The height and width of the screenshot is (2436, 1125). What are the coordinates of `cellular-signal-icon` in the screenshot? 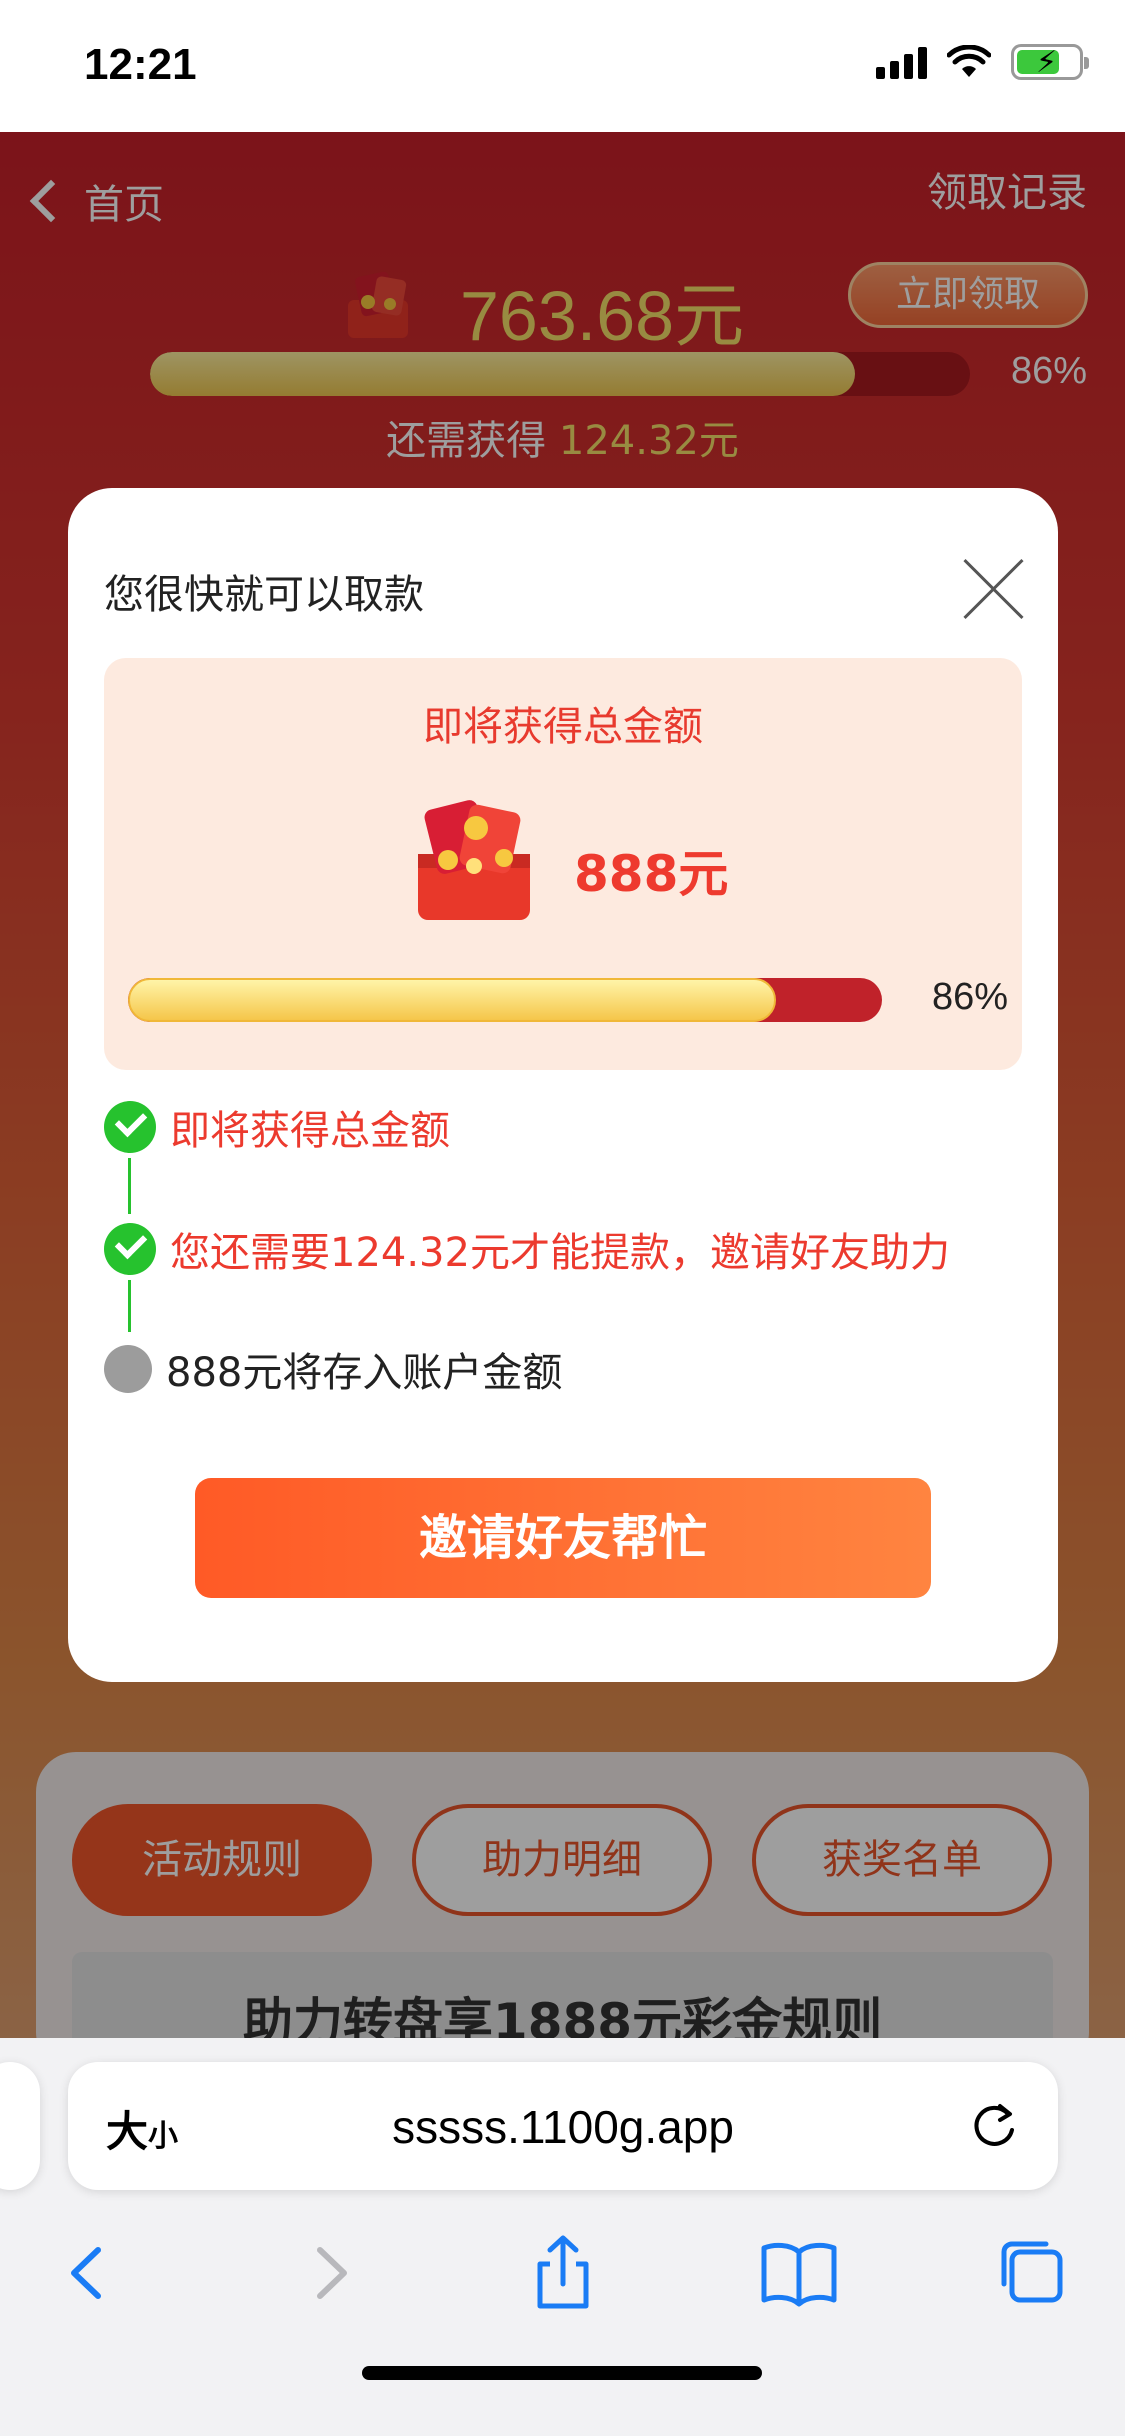 It's located at (901, 62).